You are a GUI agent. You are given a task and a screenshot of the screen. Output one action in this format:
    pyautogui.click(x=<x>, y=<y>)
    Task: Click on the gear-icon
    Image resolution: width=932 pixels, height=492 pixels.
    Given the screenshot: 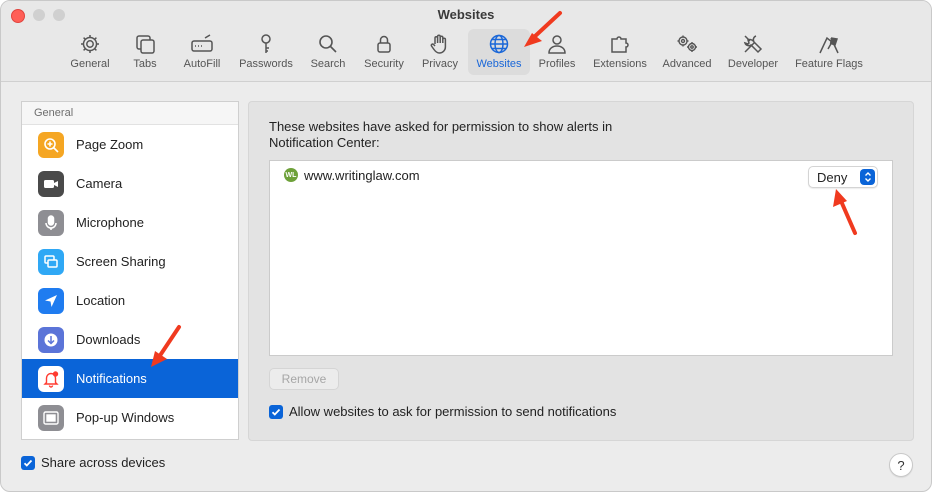 What is the action you would take?
    pyautogui.click(x=90, y=44)
    